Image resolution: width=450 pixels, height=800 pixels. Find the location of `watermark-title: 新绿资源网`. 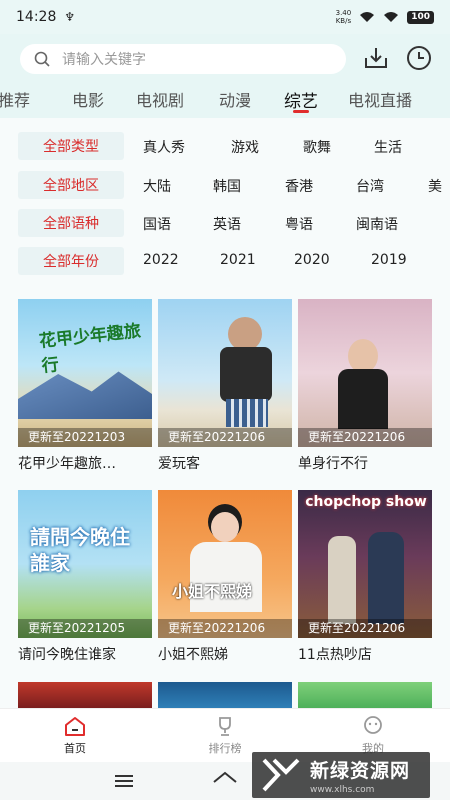

watermark-title: 新绿资源网 is located at coordinates (360, 770).